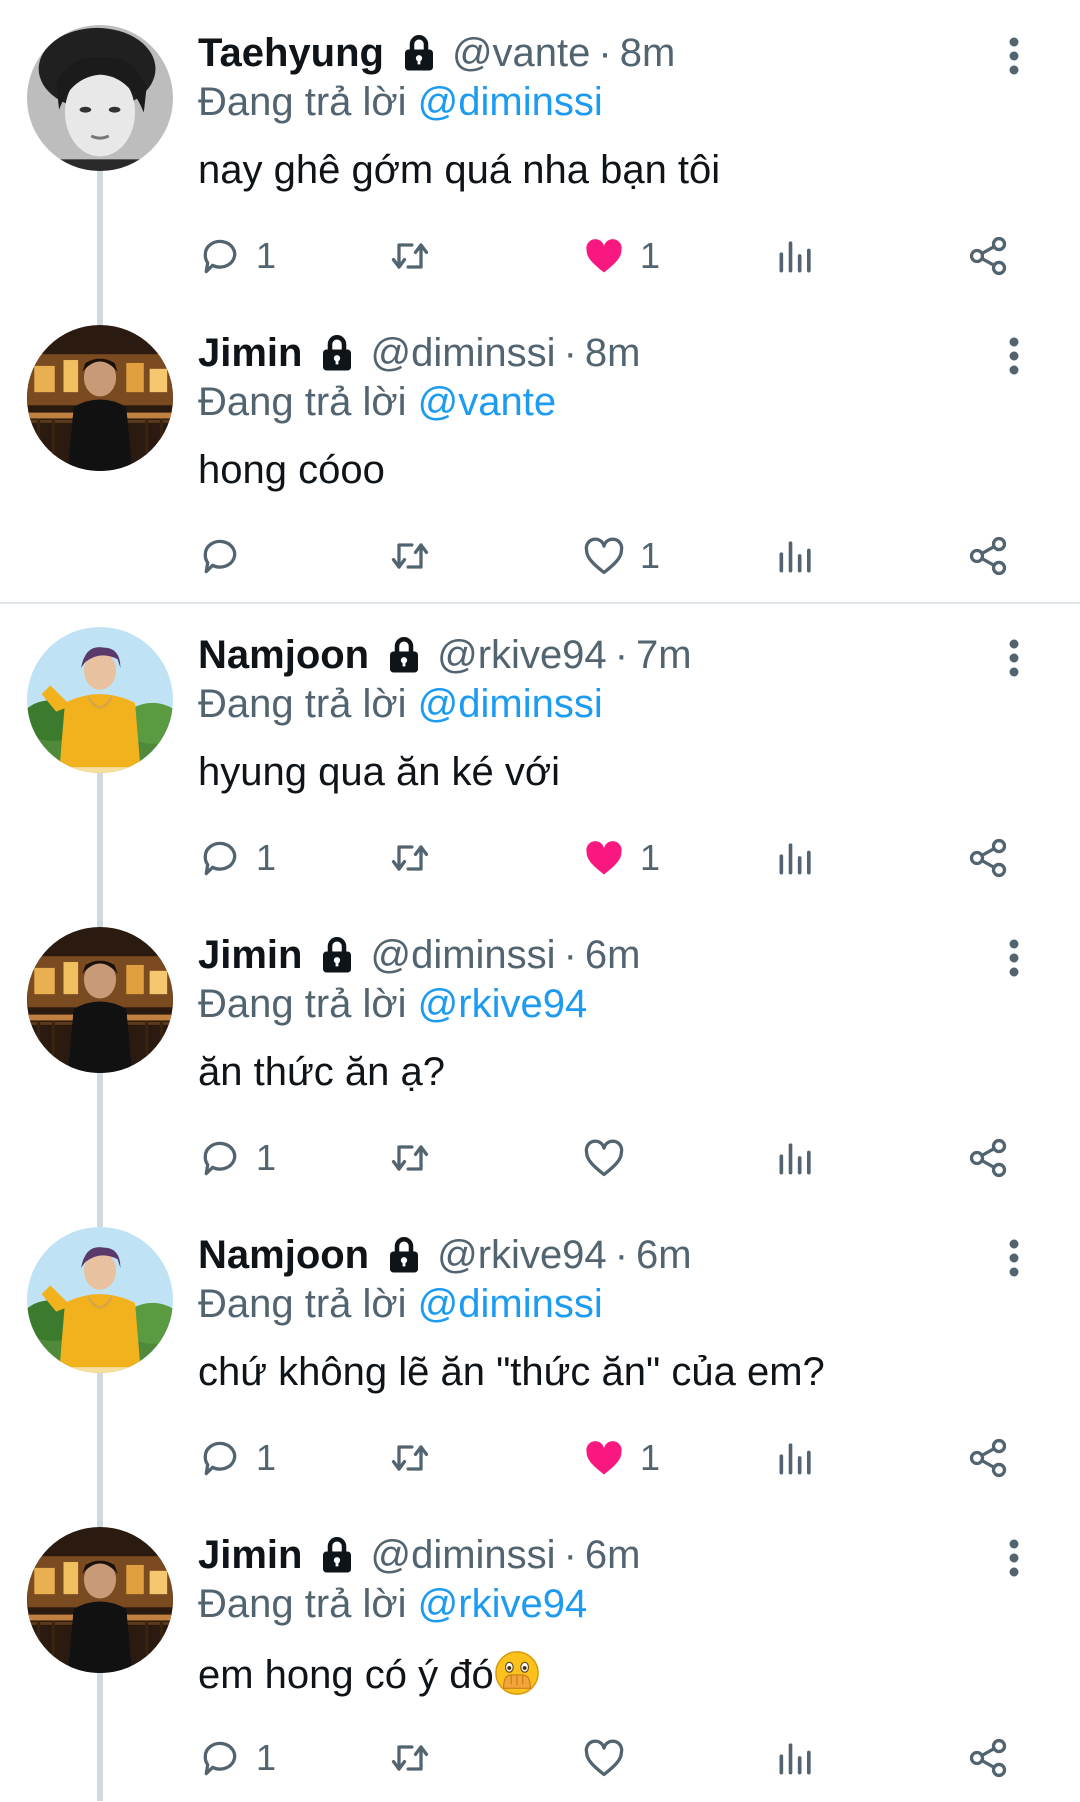  Describe the element at coordinates (346, 1675) in the screenshot. I see `tweet-text-content: em hong có ý đó` at that location.